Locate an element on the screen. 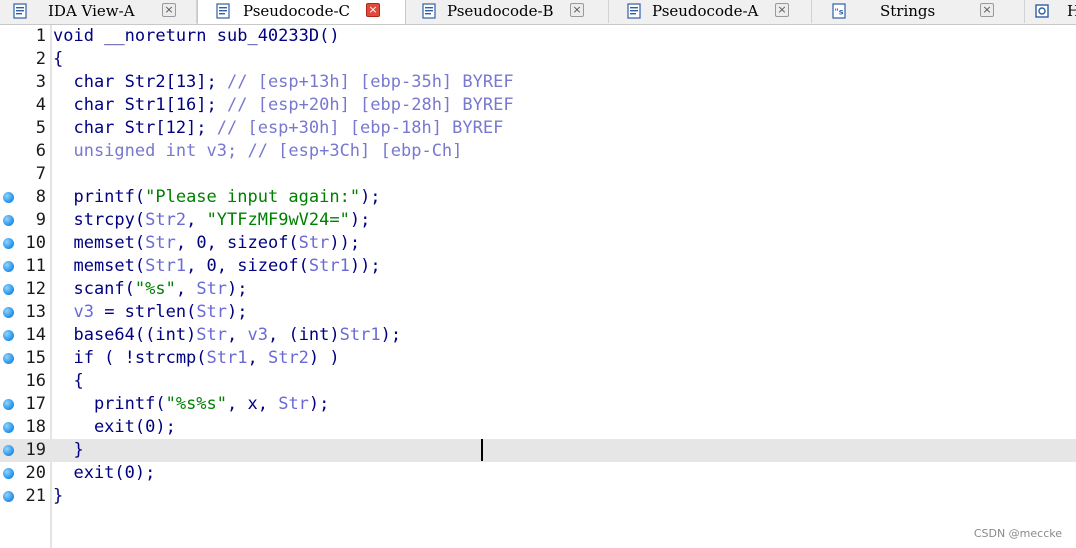 Image resolution: width=1076 pixels, height=548 pixels. code-line: 21} is located at coordinates (538, 496).